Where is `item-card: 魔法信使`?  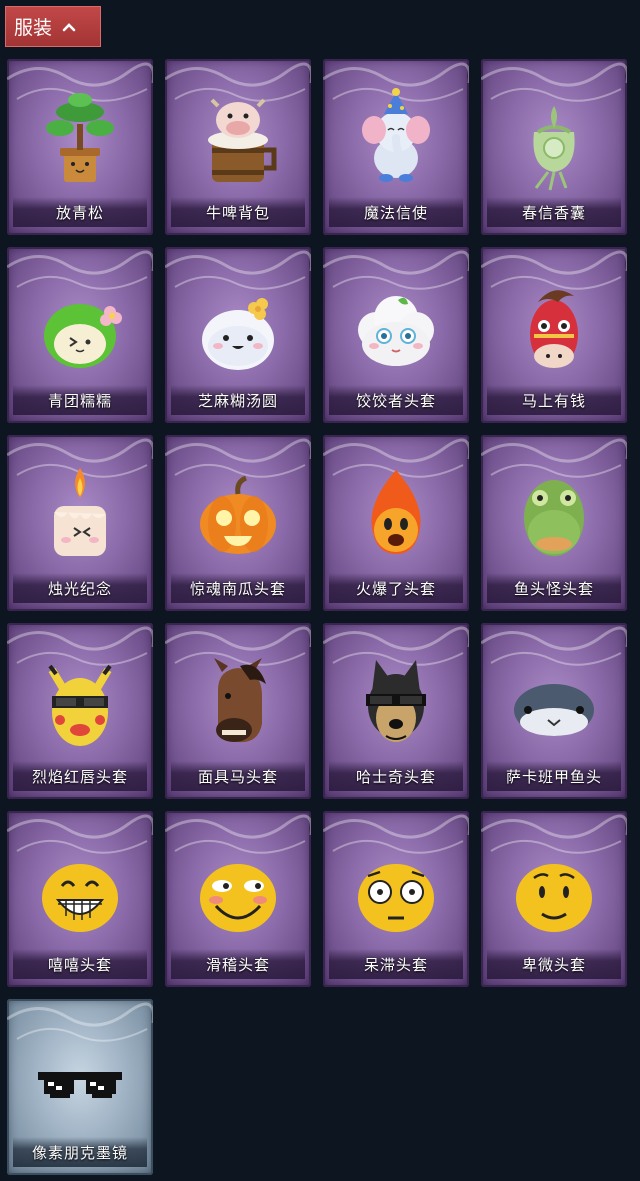
item-card: 魔法信使 is located at coordinates (396, 147).